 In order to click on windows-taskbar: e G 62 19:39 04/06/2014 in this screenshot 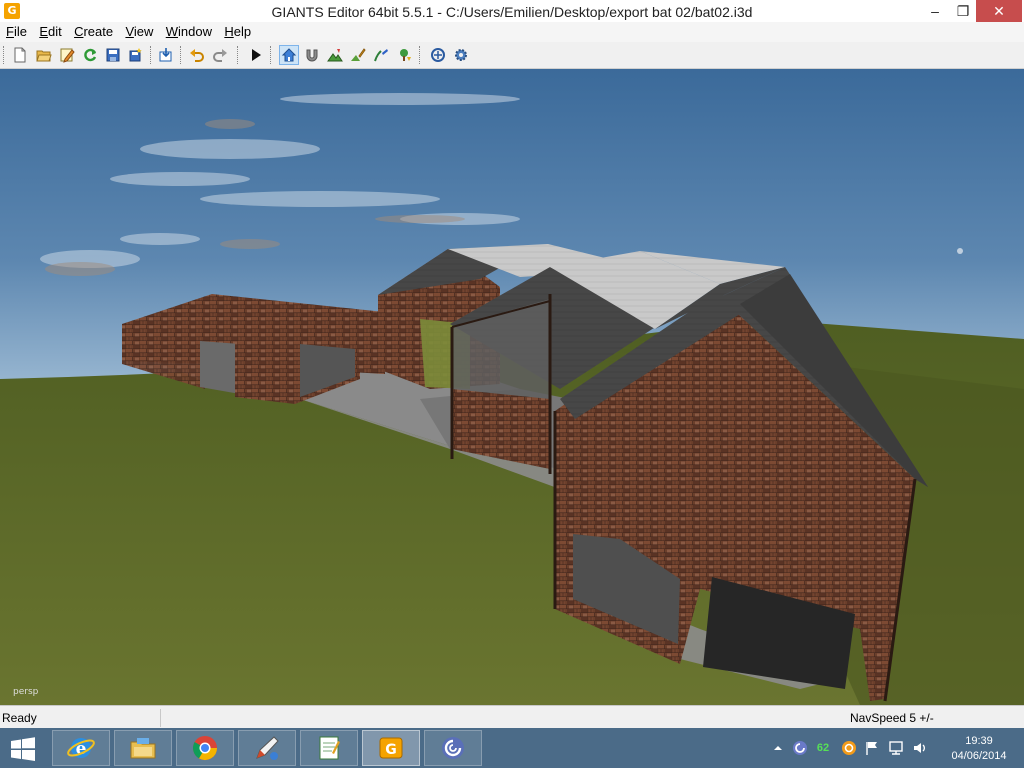, I will do `click(512, 748)`.